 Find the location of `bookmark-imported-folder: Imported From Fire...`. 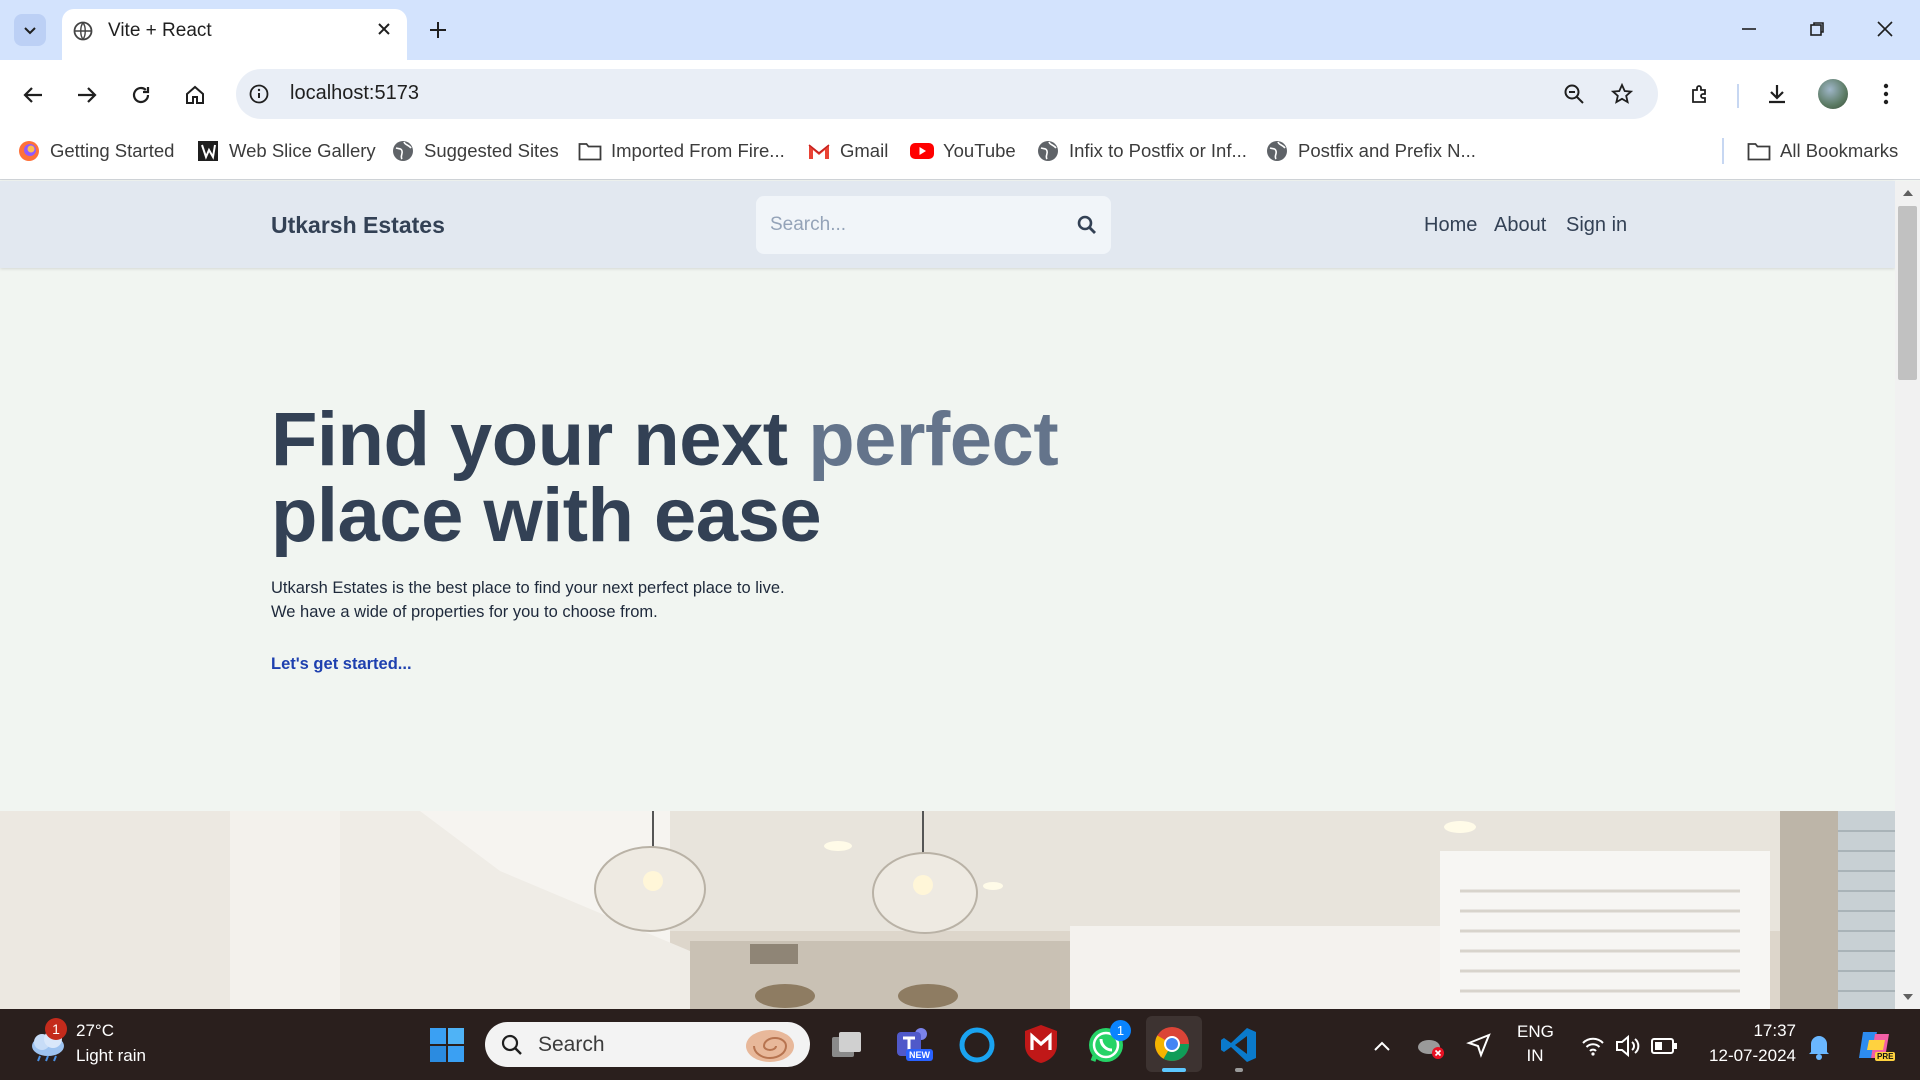

bookmark-imported-folder: Imported From Fire... is located at coordinates (681, 151).